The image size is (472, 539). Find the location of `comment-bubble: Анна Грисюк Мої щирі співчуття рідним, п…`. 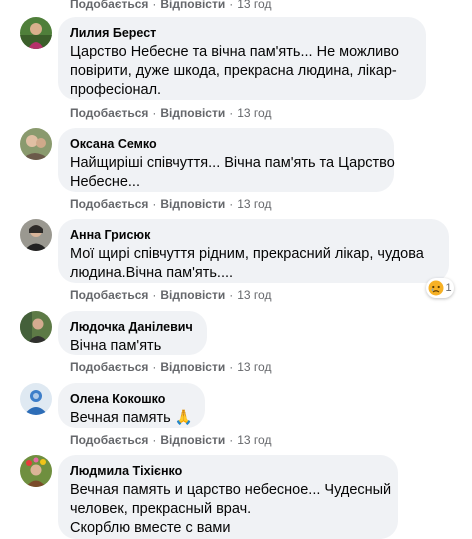

comment-bubble: Анна Грисюк Мої щирі співчуття рідним, п… is located at coordinates (253, 251).